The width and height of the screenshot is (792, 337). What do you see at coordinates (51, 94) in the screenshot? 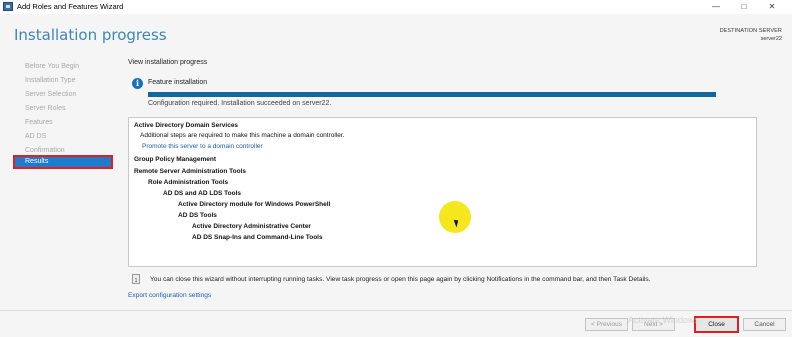
I see `sidebar-item-server-selection: Server Selection` at bounding box center [51, 94].